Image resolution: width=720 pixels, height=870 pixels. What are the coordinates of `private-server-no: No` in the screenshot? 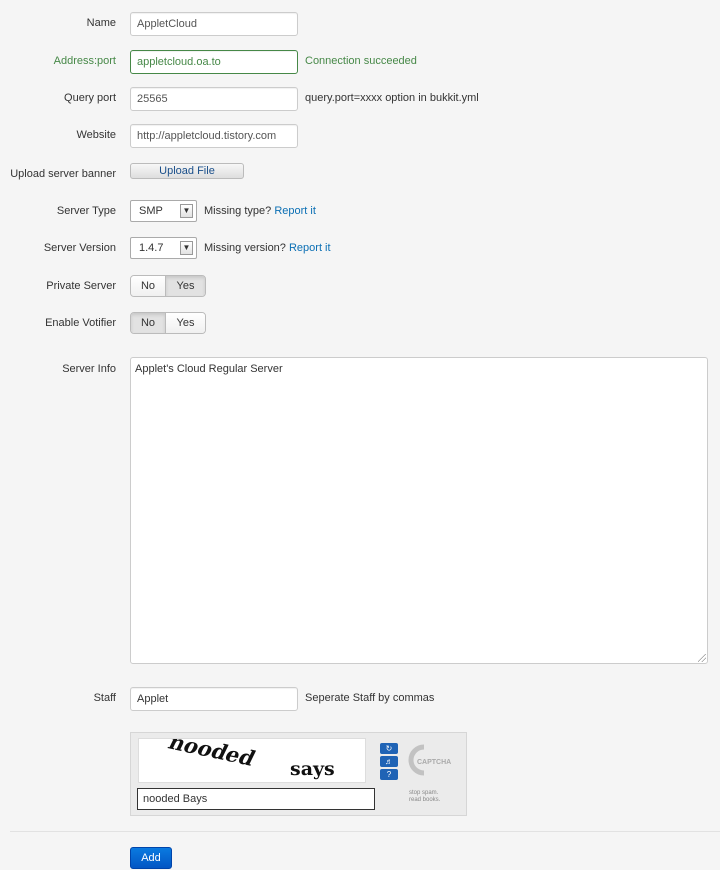 It's located at (148, 286).